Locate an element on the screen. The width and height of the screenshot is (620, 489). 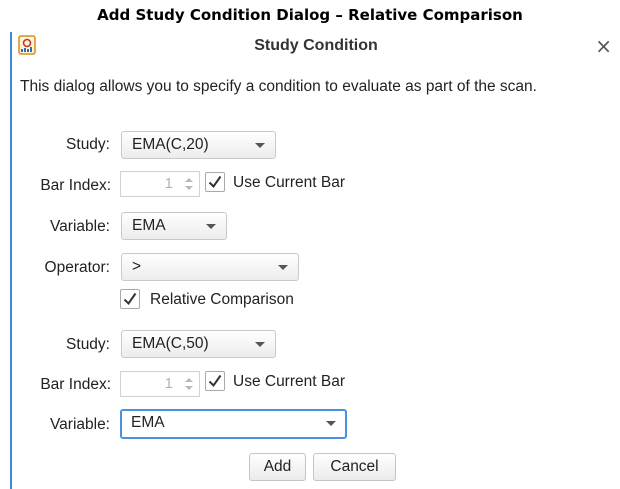
use-current-bar-checkbox is located at coordinates (215, 182).